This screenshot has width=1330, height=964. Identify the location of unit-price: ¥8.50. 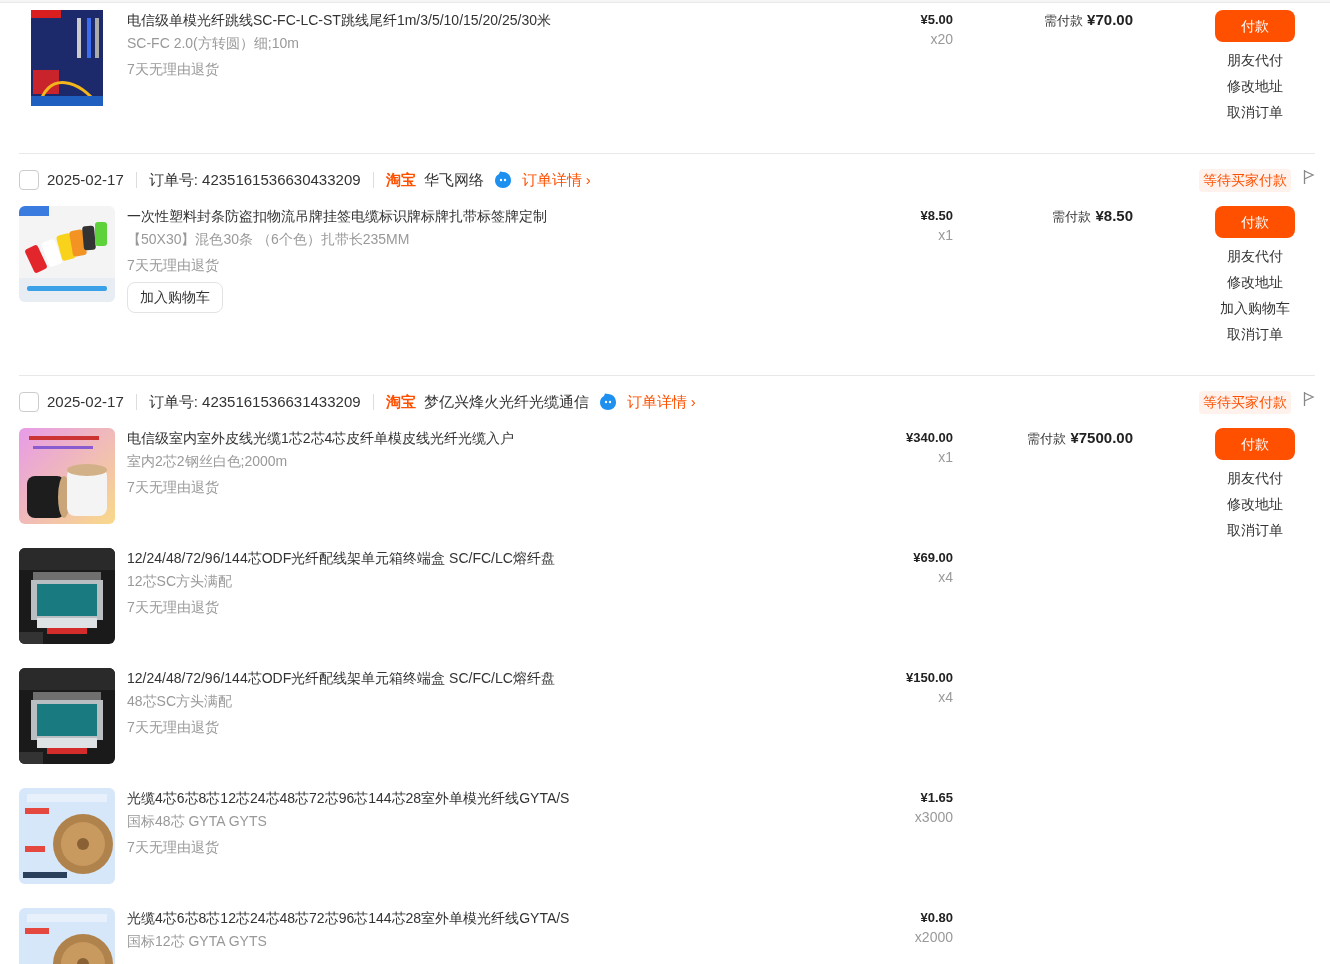
(936, 216).